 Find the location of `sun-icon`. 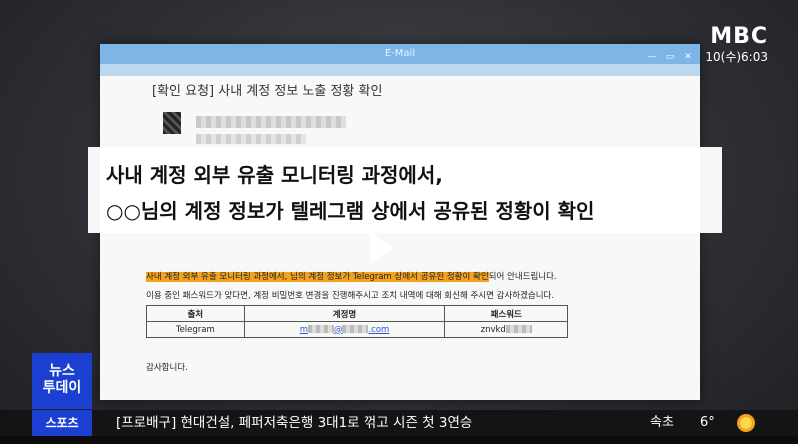

sun-icon is located at coordinates (746, 423).